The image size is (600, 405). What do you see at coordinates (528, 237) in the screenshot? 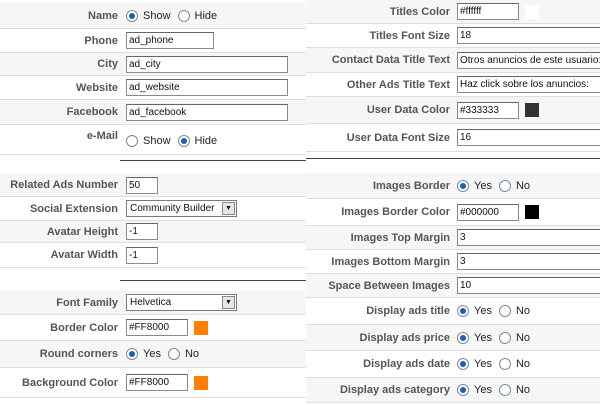
I see `images-top-margin-input: 3` at bounding box center [528, 237].